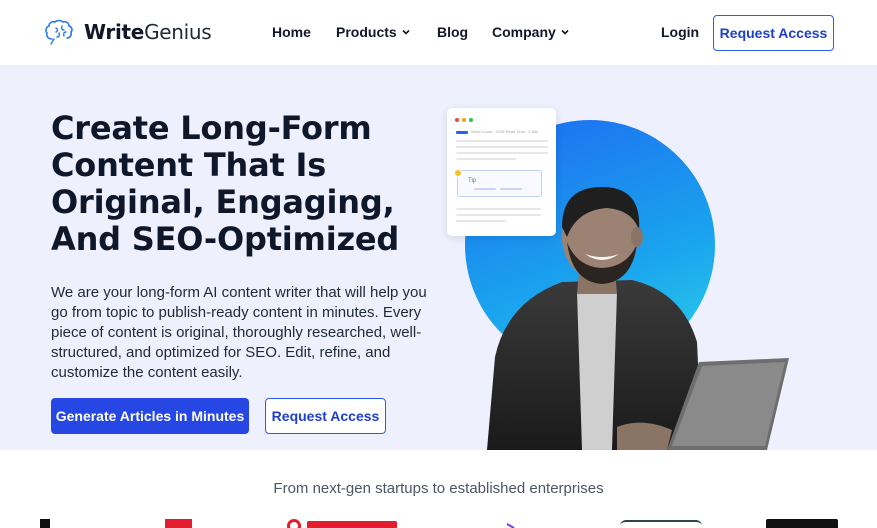  Describe the element at coordinates (325, 416) in the screenshot. I see `request-access-hero-button: Request Access` at that location.